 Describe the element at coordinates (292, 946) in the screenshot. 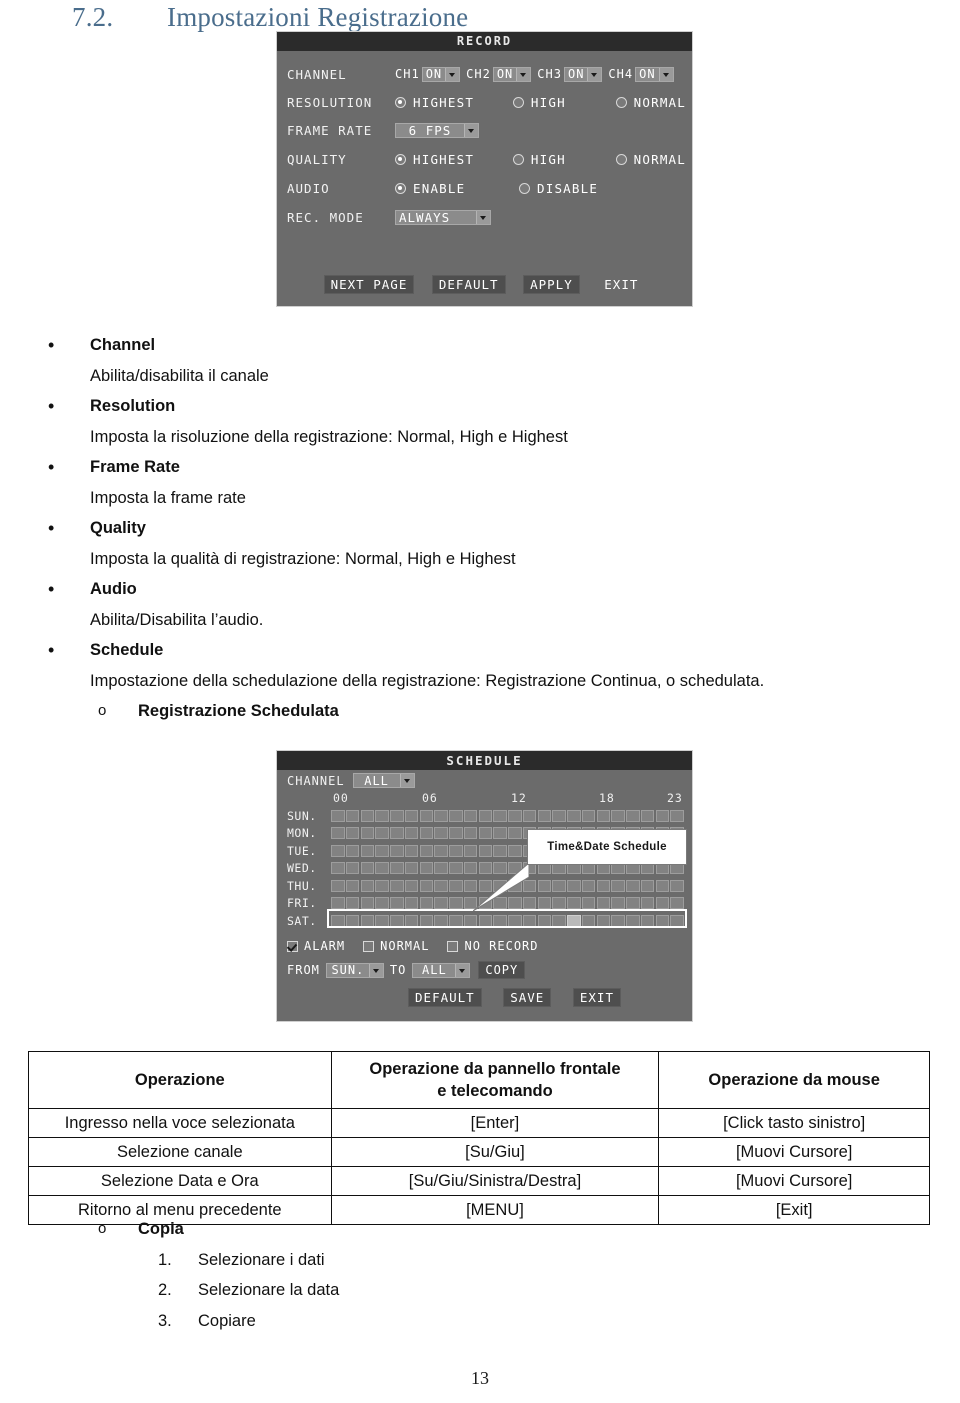

I see `alarm-checkbox` at that location.